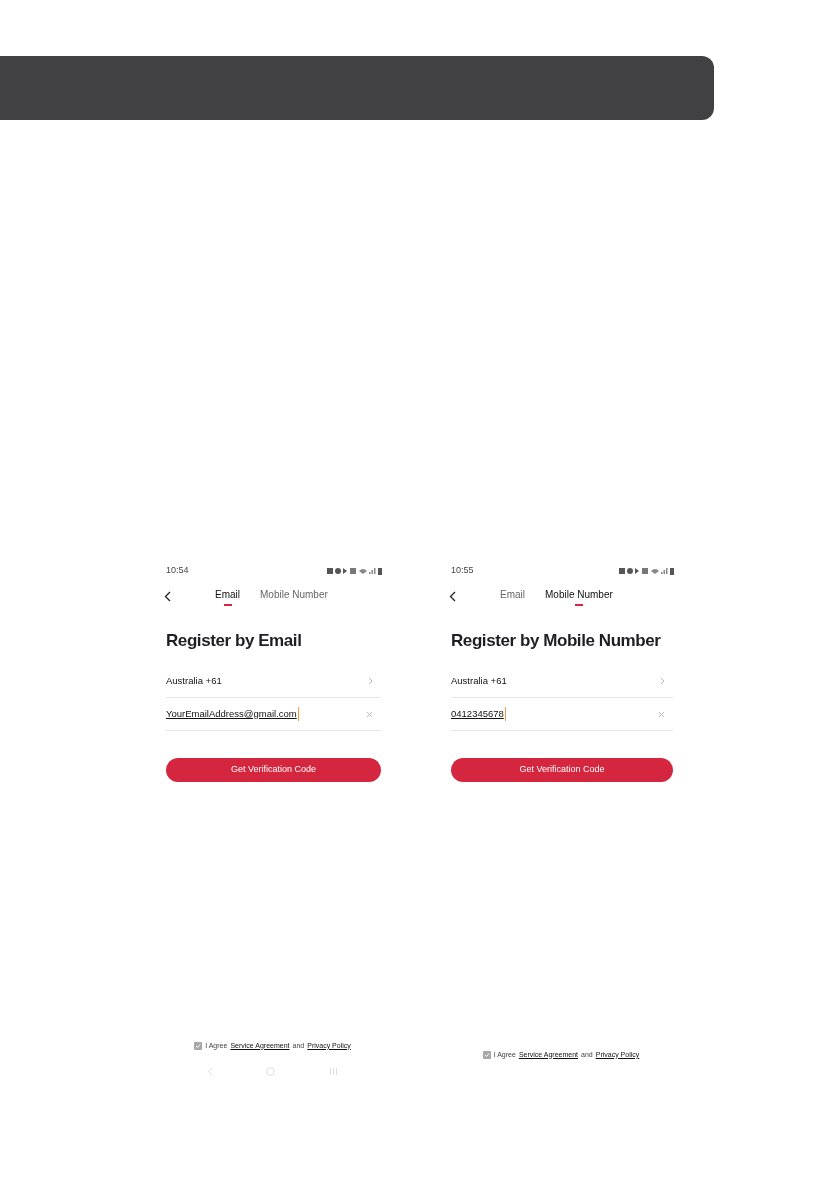  Describe the element at coordinates (209, 1071) in the screenshot. I see `nav-back-icon` at that location.